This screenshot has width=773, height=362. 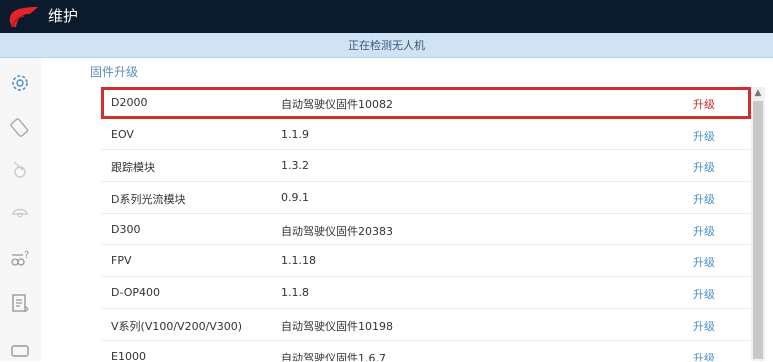 I want to click on section-title: 固件升级, so click(x=114, y=72).